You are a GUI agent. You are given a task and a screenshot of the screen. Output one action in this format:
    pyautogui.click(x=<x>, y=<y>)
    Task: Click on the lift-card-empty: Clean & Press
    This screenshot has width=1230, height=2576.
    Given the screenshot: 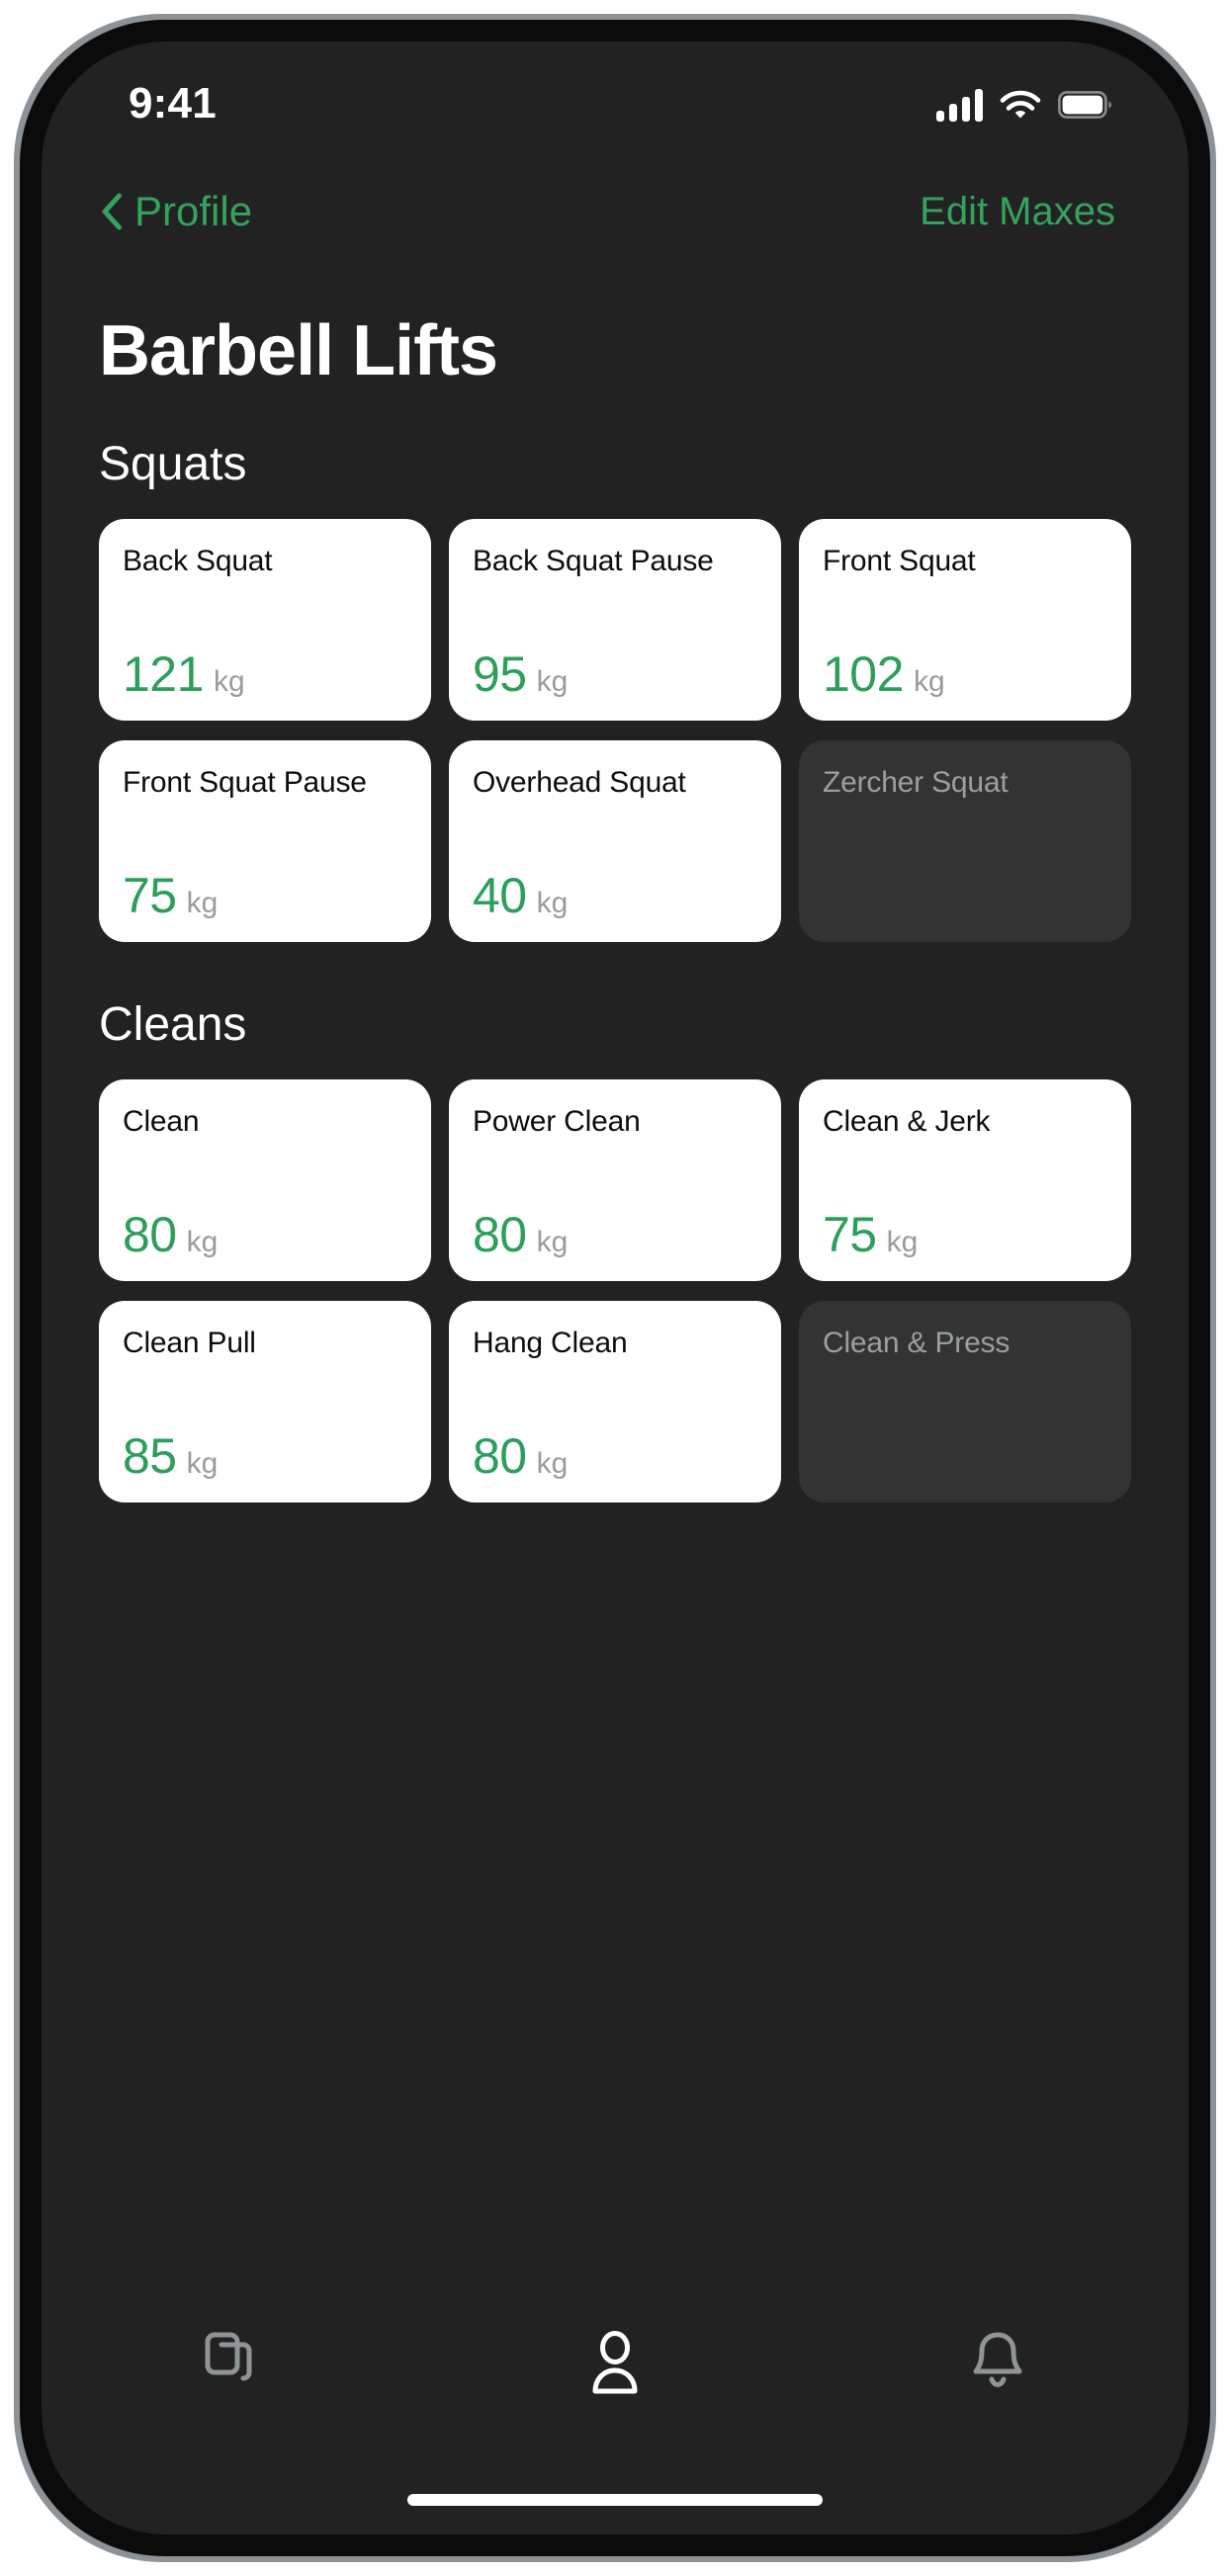 What is the action you would take?
    pyautogui.click(x=965, y=1402)
    